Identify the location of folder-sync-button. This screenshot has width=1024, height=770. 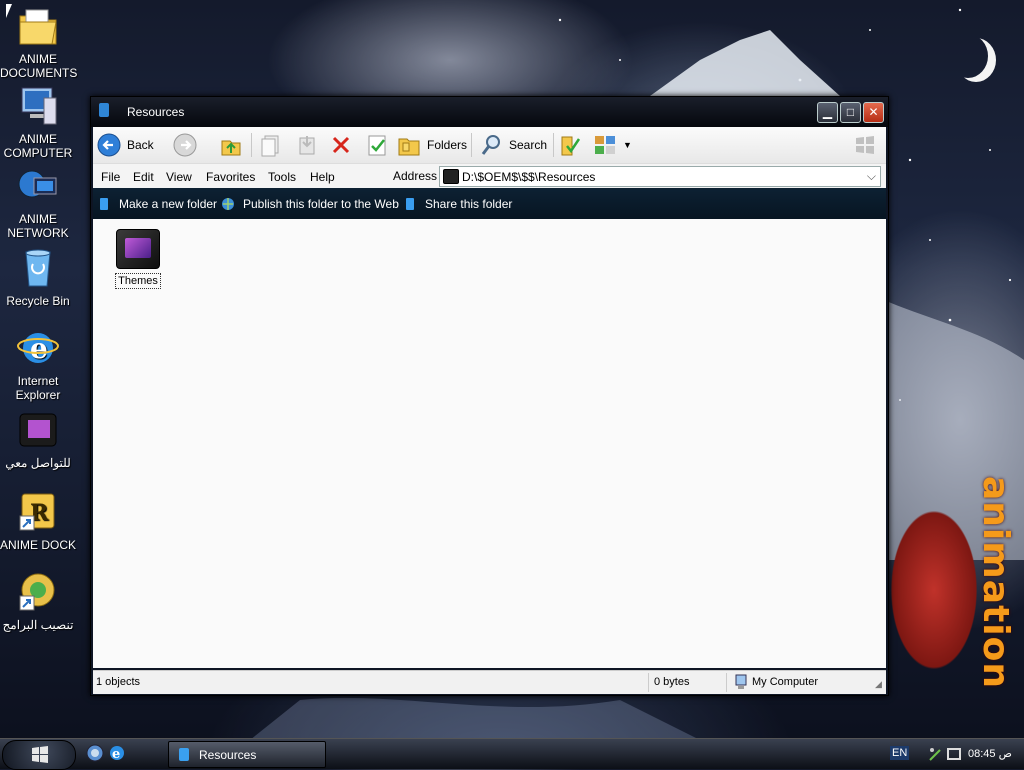
(574, 145).